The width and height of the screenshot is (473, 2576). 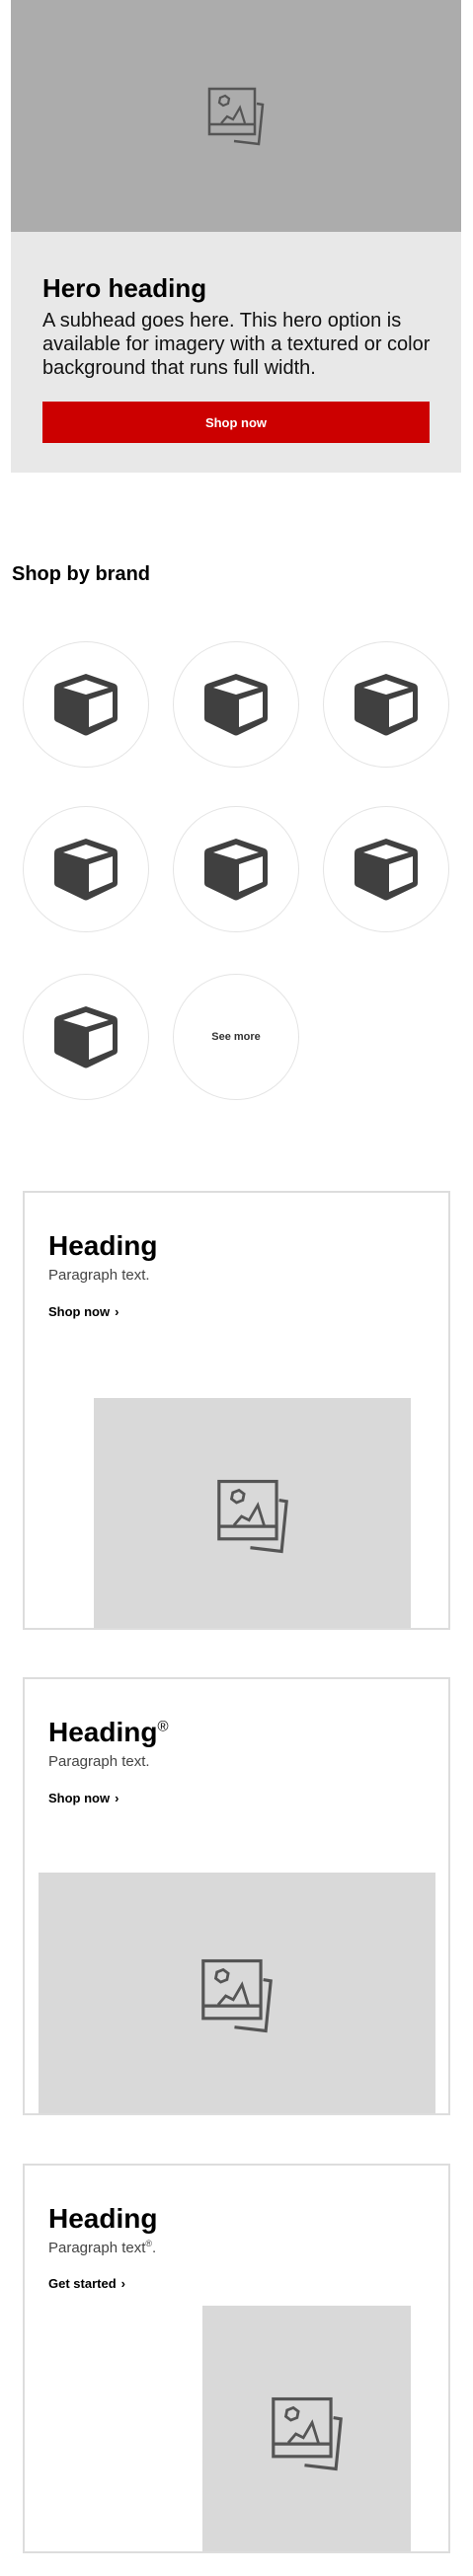 I want to click on card-paragraph: Paragraph text®., so click(x=102, y=2247).